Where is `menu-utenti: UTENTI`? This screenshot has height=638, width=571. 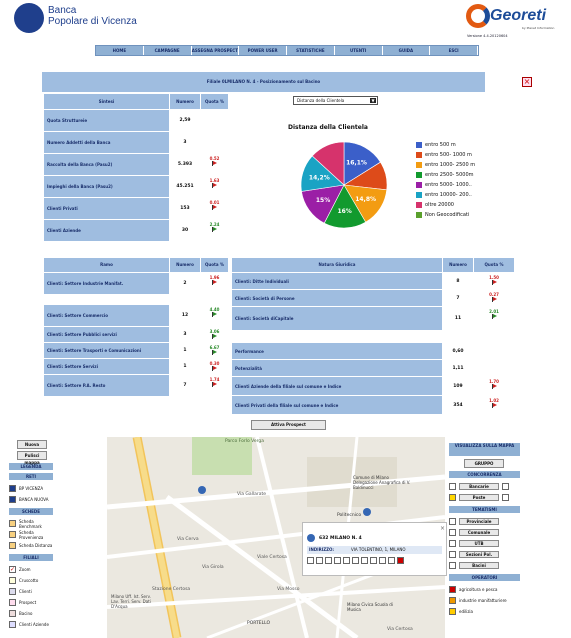 menu-utenti: UTENTI is located at coordinates (359, 50).